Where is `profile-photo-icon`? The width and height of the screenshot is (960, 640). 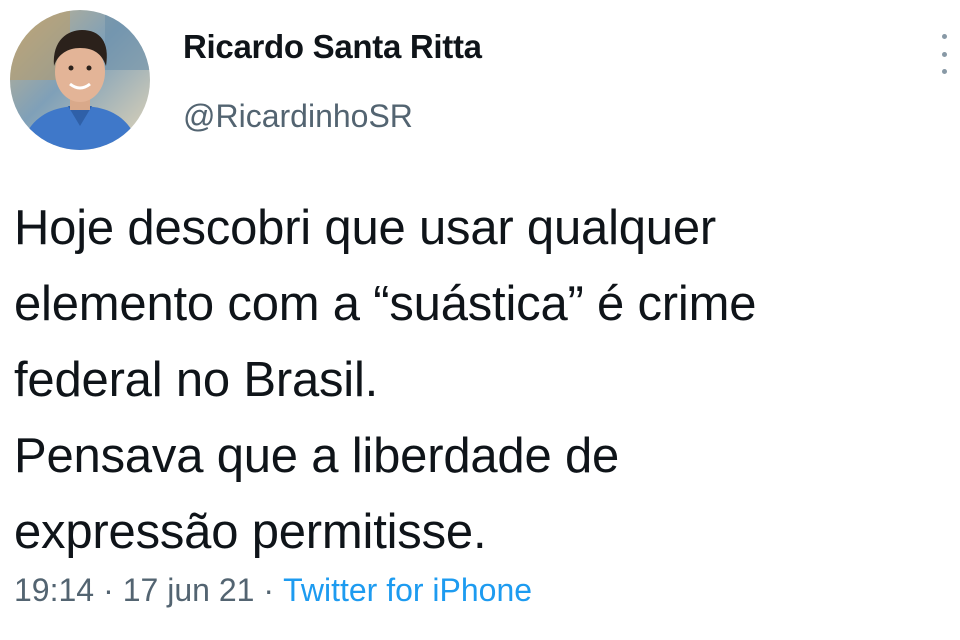 profile-photo-icon is located at coordinates (80, 80).